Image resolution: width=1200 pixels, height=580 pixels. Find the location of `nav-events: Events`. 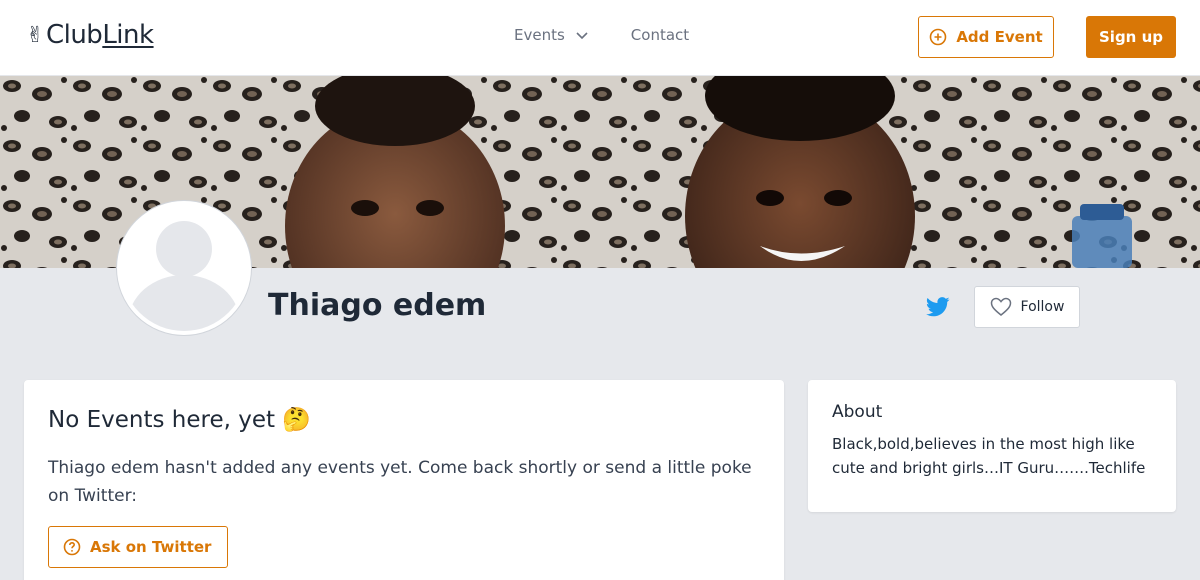

nav-events: Events is located at coordinates (551, 35).